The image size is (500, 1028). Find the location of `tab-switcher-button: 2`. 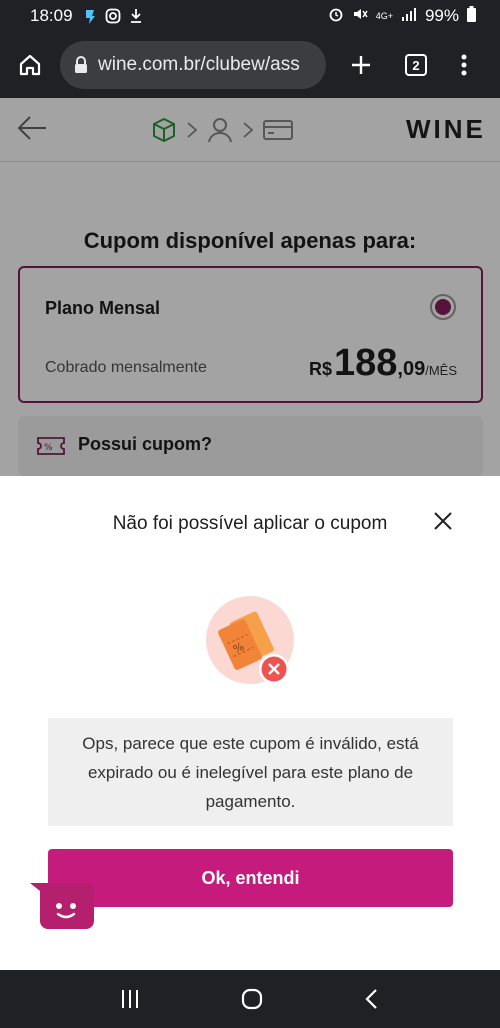

tab-switcher-button: 2 is located at coordinates (416, 65).